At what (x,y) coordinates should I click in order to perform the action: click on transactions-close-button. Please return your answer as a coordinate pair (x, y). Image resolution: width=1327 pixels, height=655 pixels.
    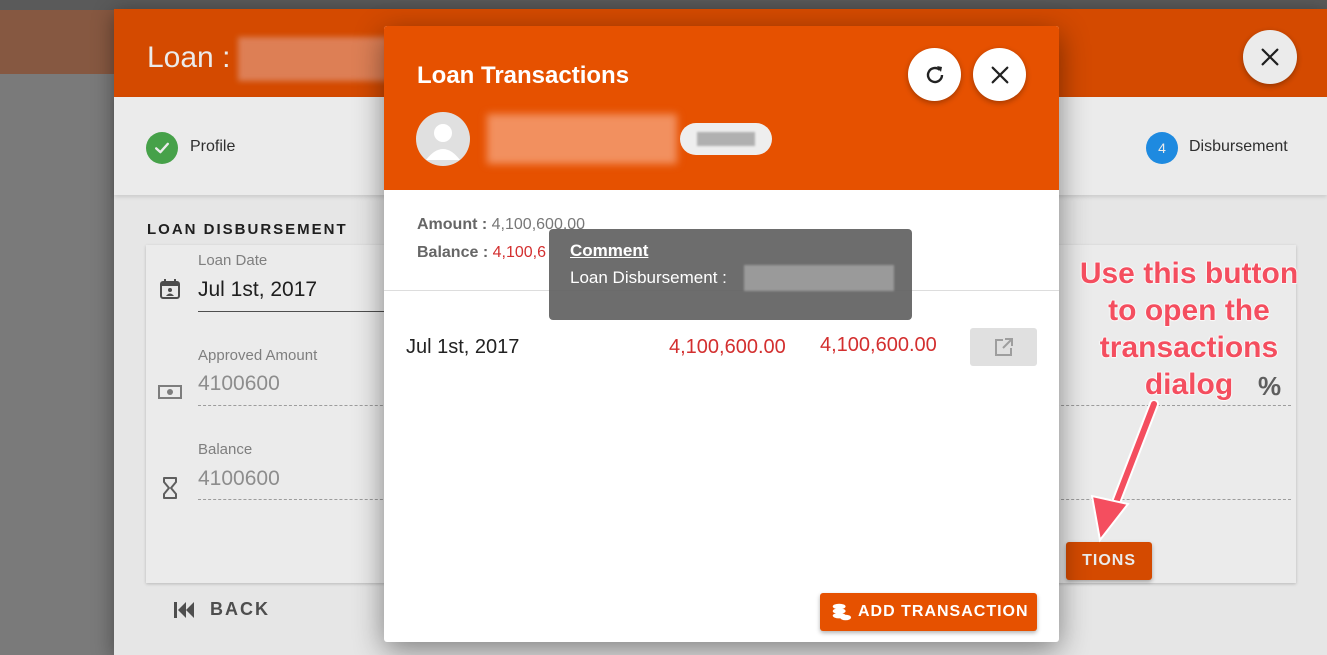
    Looking at the image, I should click on (999, 74).